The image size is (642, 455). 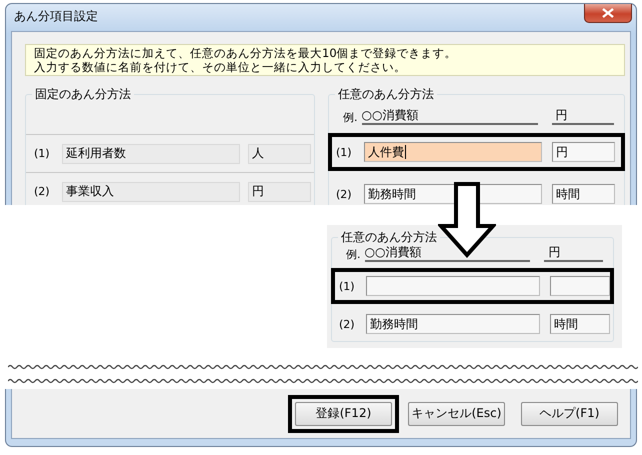 What do you see at coordinates (450, 116) in the screenshot?
I see `example-name: ○○消費額` at bounding box center [450, 116].